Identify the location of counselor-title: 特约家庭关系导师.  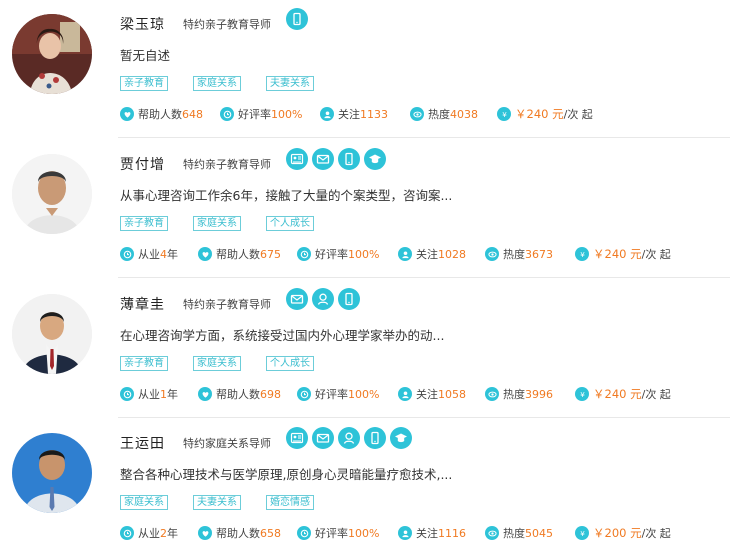
(227, 443).